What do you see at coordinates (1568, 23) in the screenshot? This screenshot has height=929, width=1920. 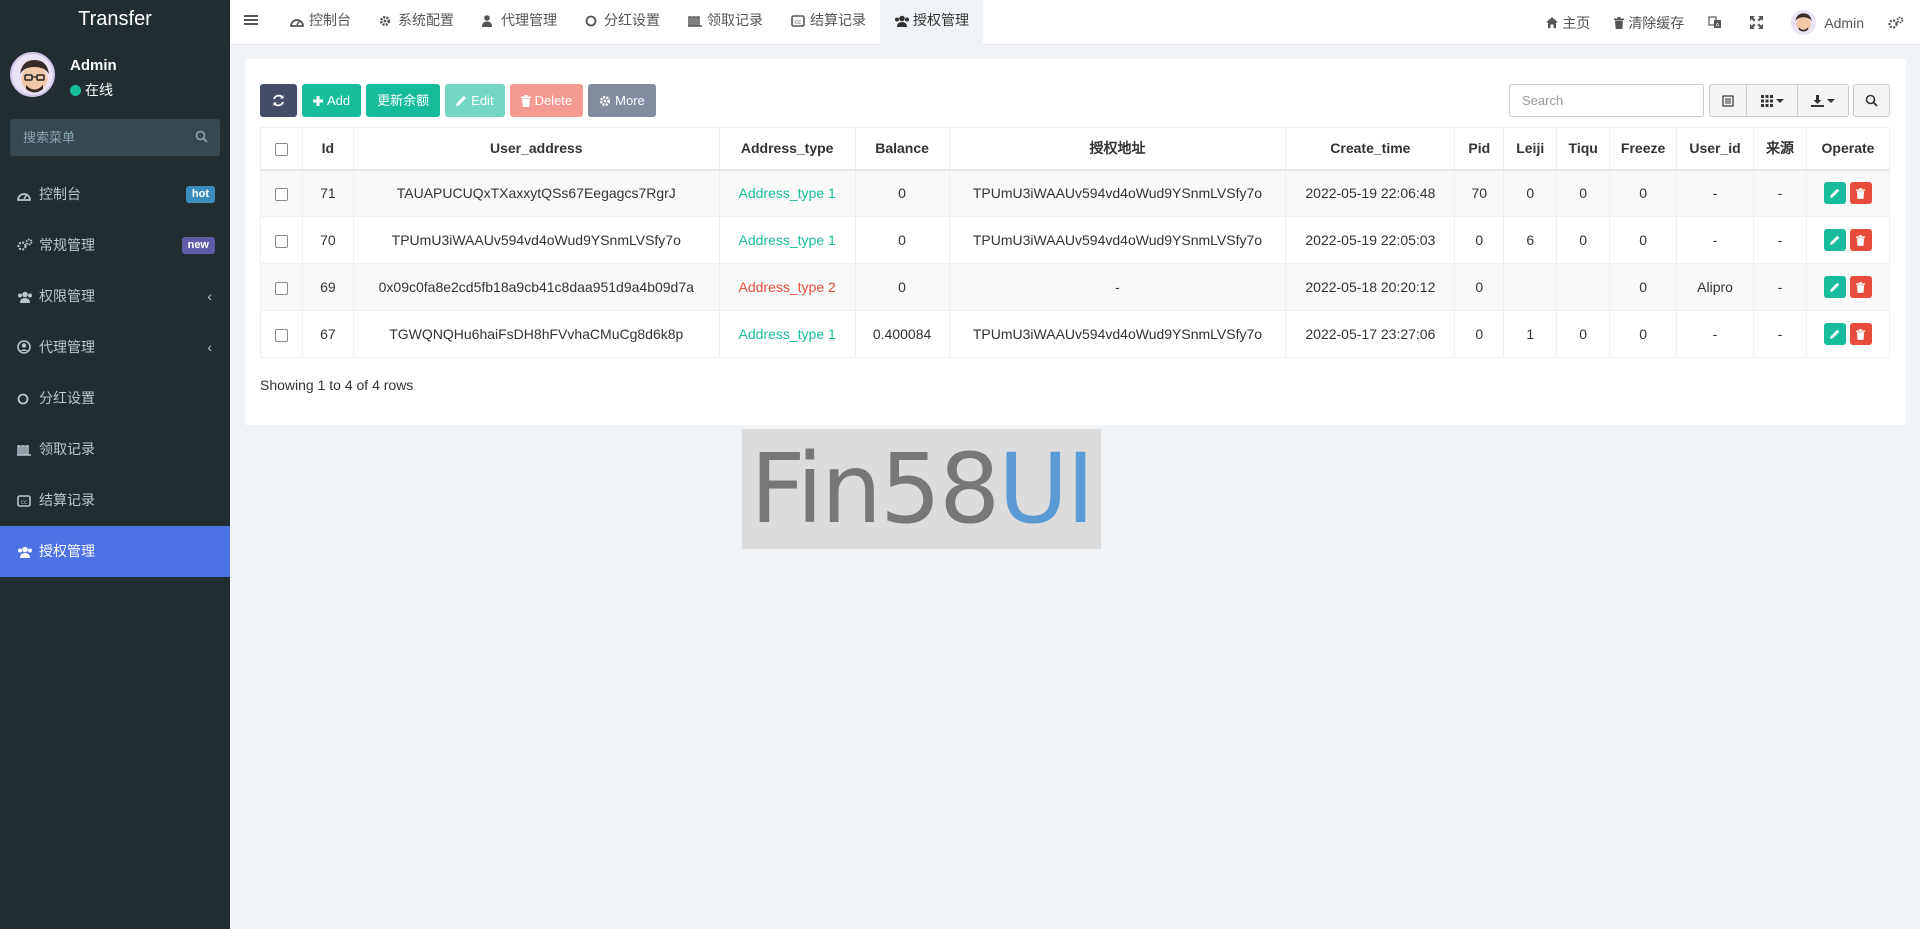 I see `home-link: 主页` at bounding box center [1568, 23].